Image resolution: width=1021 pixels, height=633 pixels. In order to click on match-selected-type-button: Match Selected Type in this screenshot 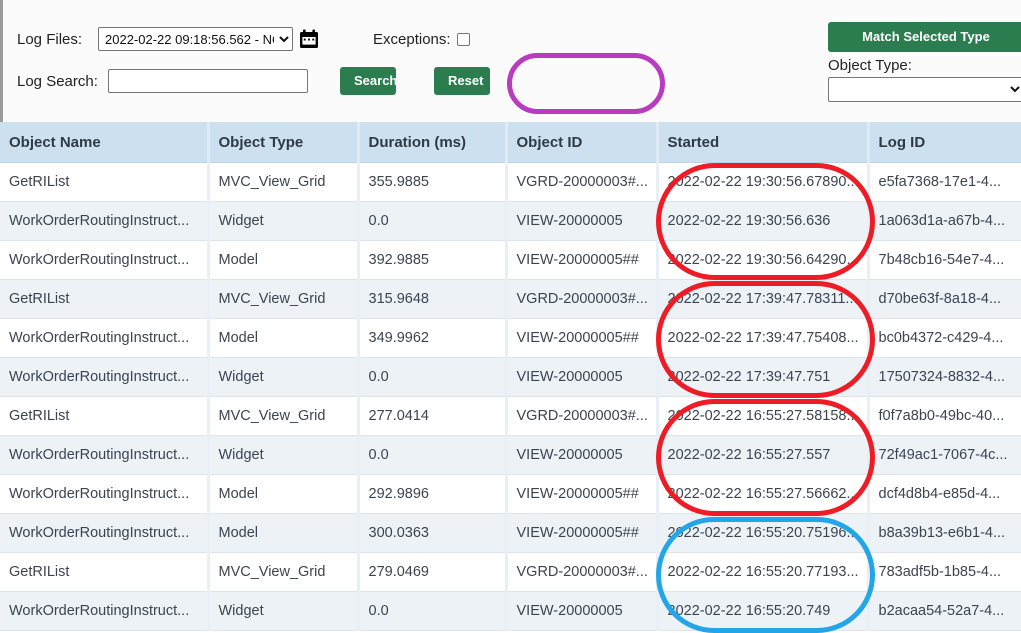, I will do `click(924, 37)`.